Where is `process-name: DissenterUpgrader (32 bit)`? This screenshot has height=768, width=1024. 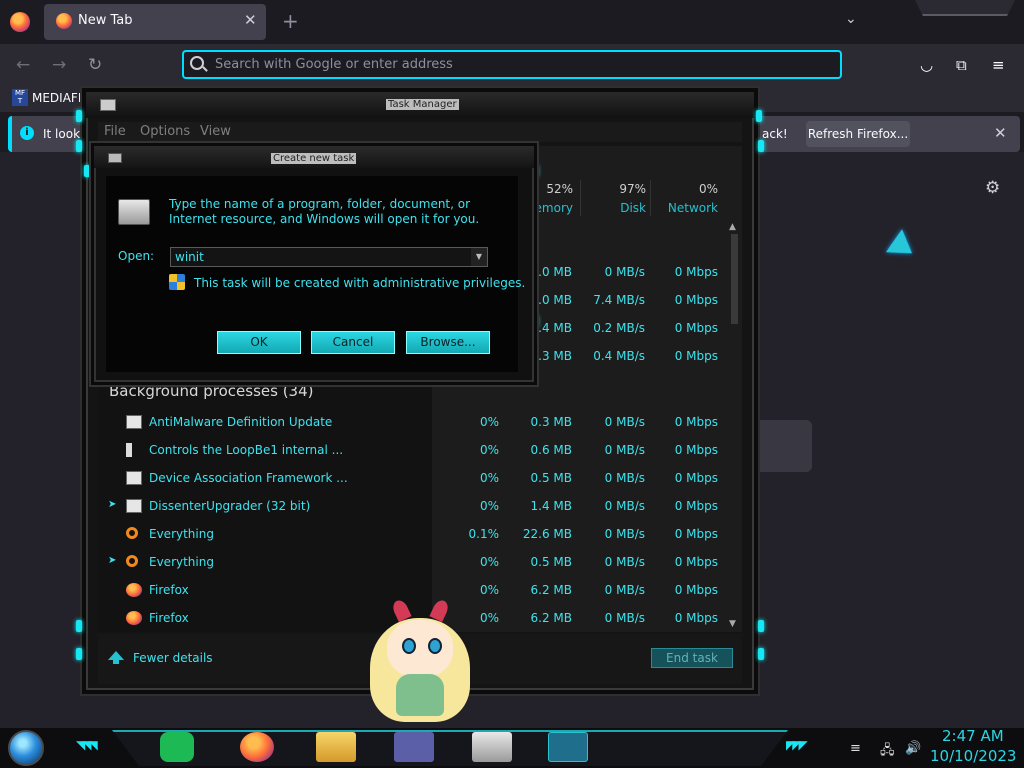 process-name: DissenterUpgrader (32 bit) is located at coordinates (230, 506).